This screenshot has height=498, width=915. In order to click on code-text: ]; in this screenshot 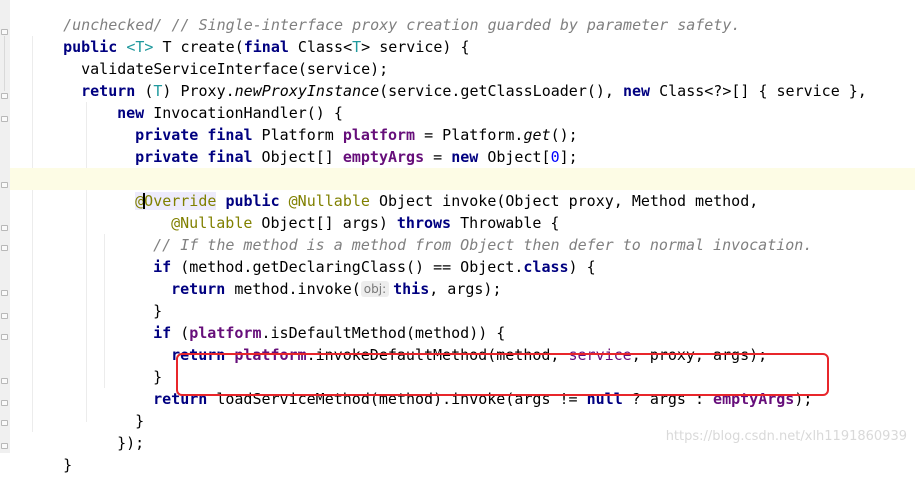, I will do `click(568, 157)`.